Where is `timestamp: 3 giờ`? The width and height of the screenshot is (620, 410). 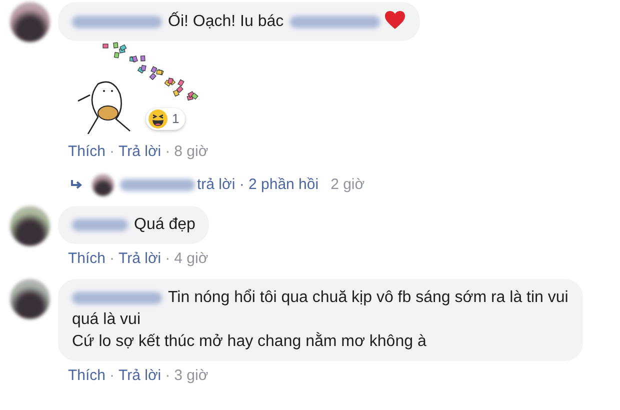 timestamp: 3 giờ is located at coordinates (191, 375).